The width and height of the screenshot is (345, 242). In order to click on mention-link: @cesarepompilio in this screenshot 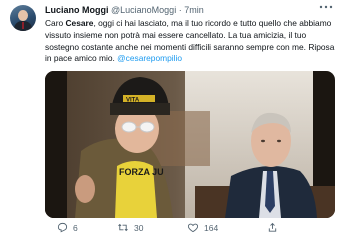, I will do `click(149, 58)`.